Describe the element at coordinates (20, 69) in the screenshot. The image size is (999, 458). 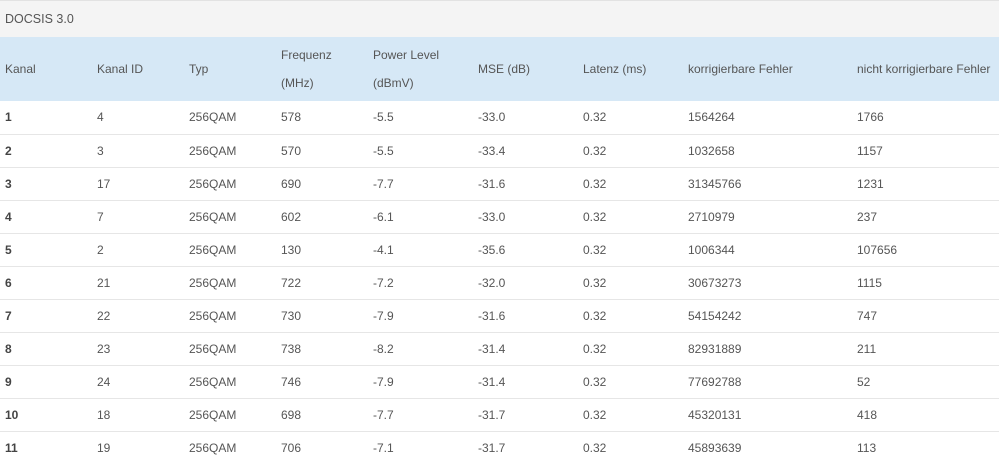
I see `col-header-kanal: Kanal` at that location.